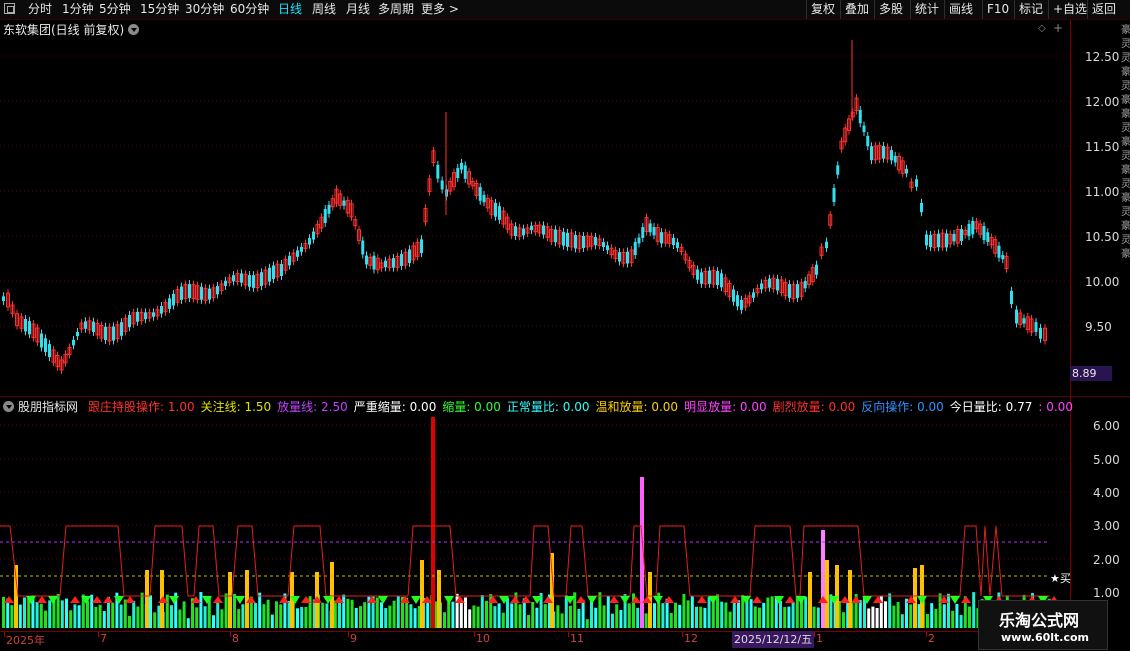 The image size is (1130, 651). Describe the element at coordinates (682, 634) in the screenshot. I see `date-tick` at that location.